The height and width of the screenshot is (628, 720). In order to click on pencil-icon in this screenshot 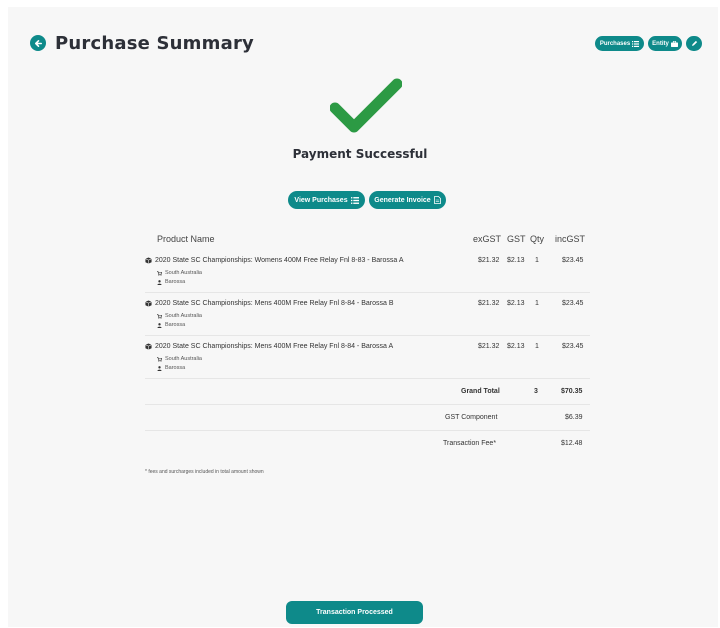, I will do `click(694, 43)`.